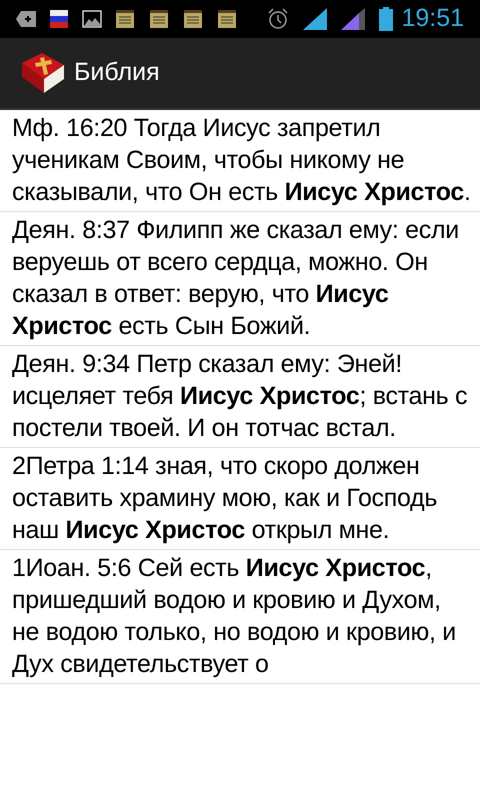  What do you see at coordinates (92, 19) in the screenshot?
I see `image-icon` at bounding box center [92, 19].